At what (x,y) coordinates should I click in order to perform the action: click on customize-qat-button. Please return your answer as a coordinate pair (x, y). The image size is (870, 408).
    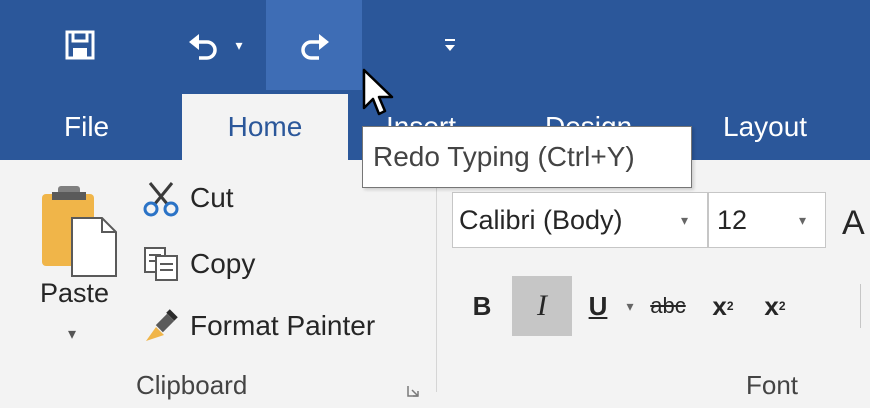
    Looking at the image, I should click on (450, 45).